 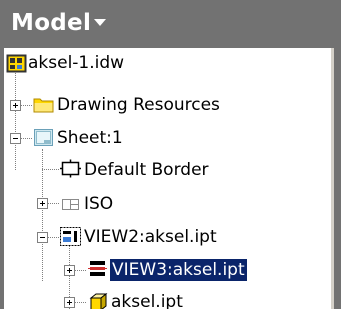 I want to click on tree-item-label-selected: VIEW3:aksel.ipt, so click(x=178, y=270).